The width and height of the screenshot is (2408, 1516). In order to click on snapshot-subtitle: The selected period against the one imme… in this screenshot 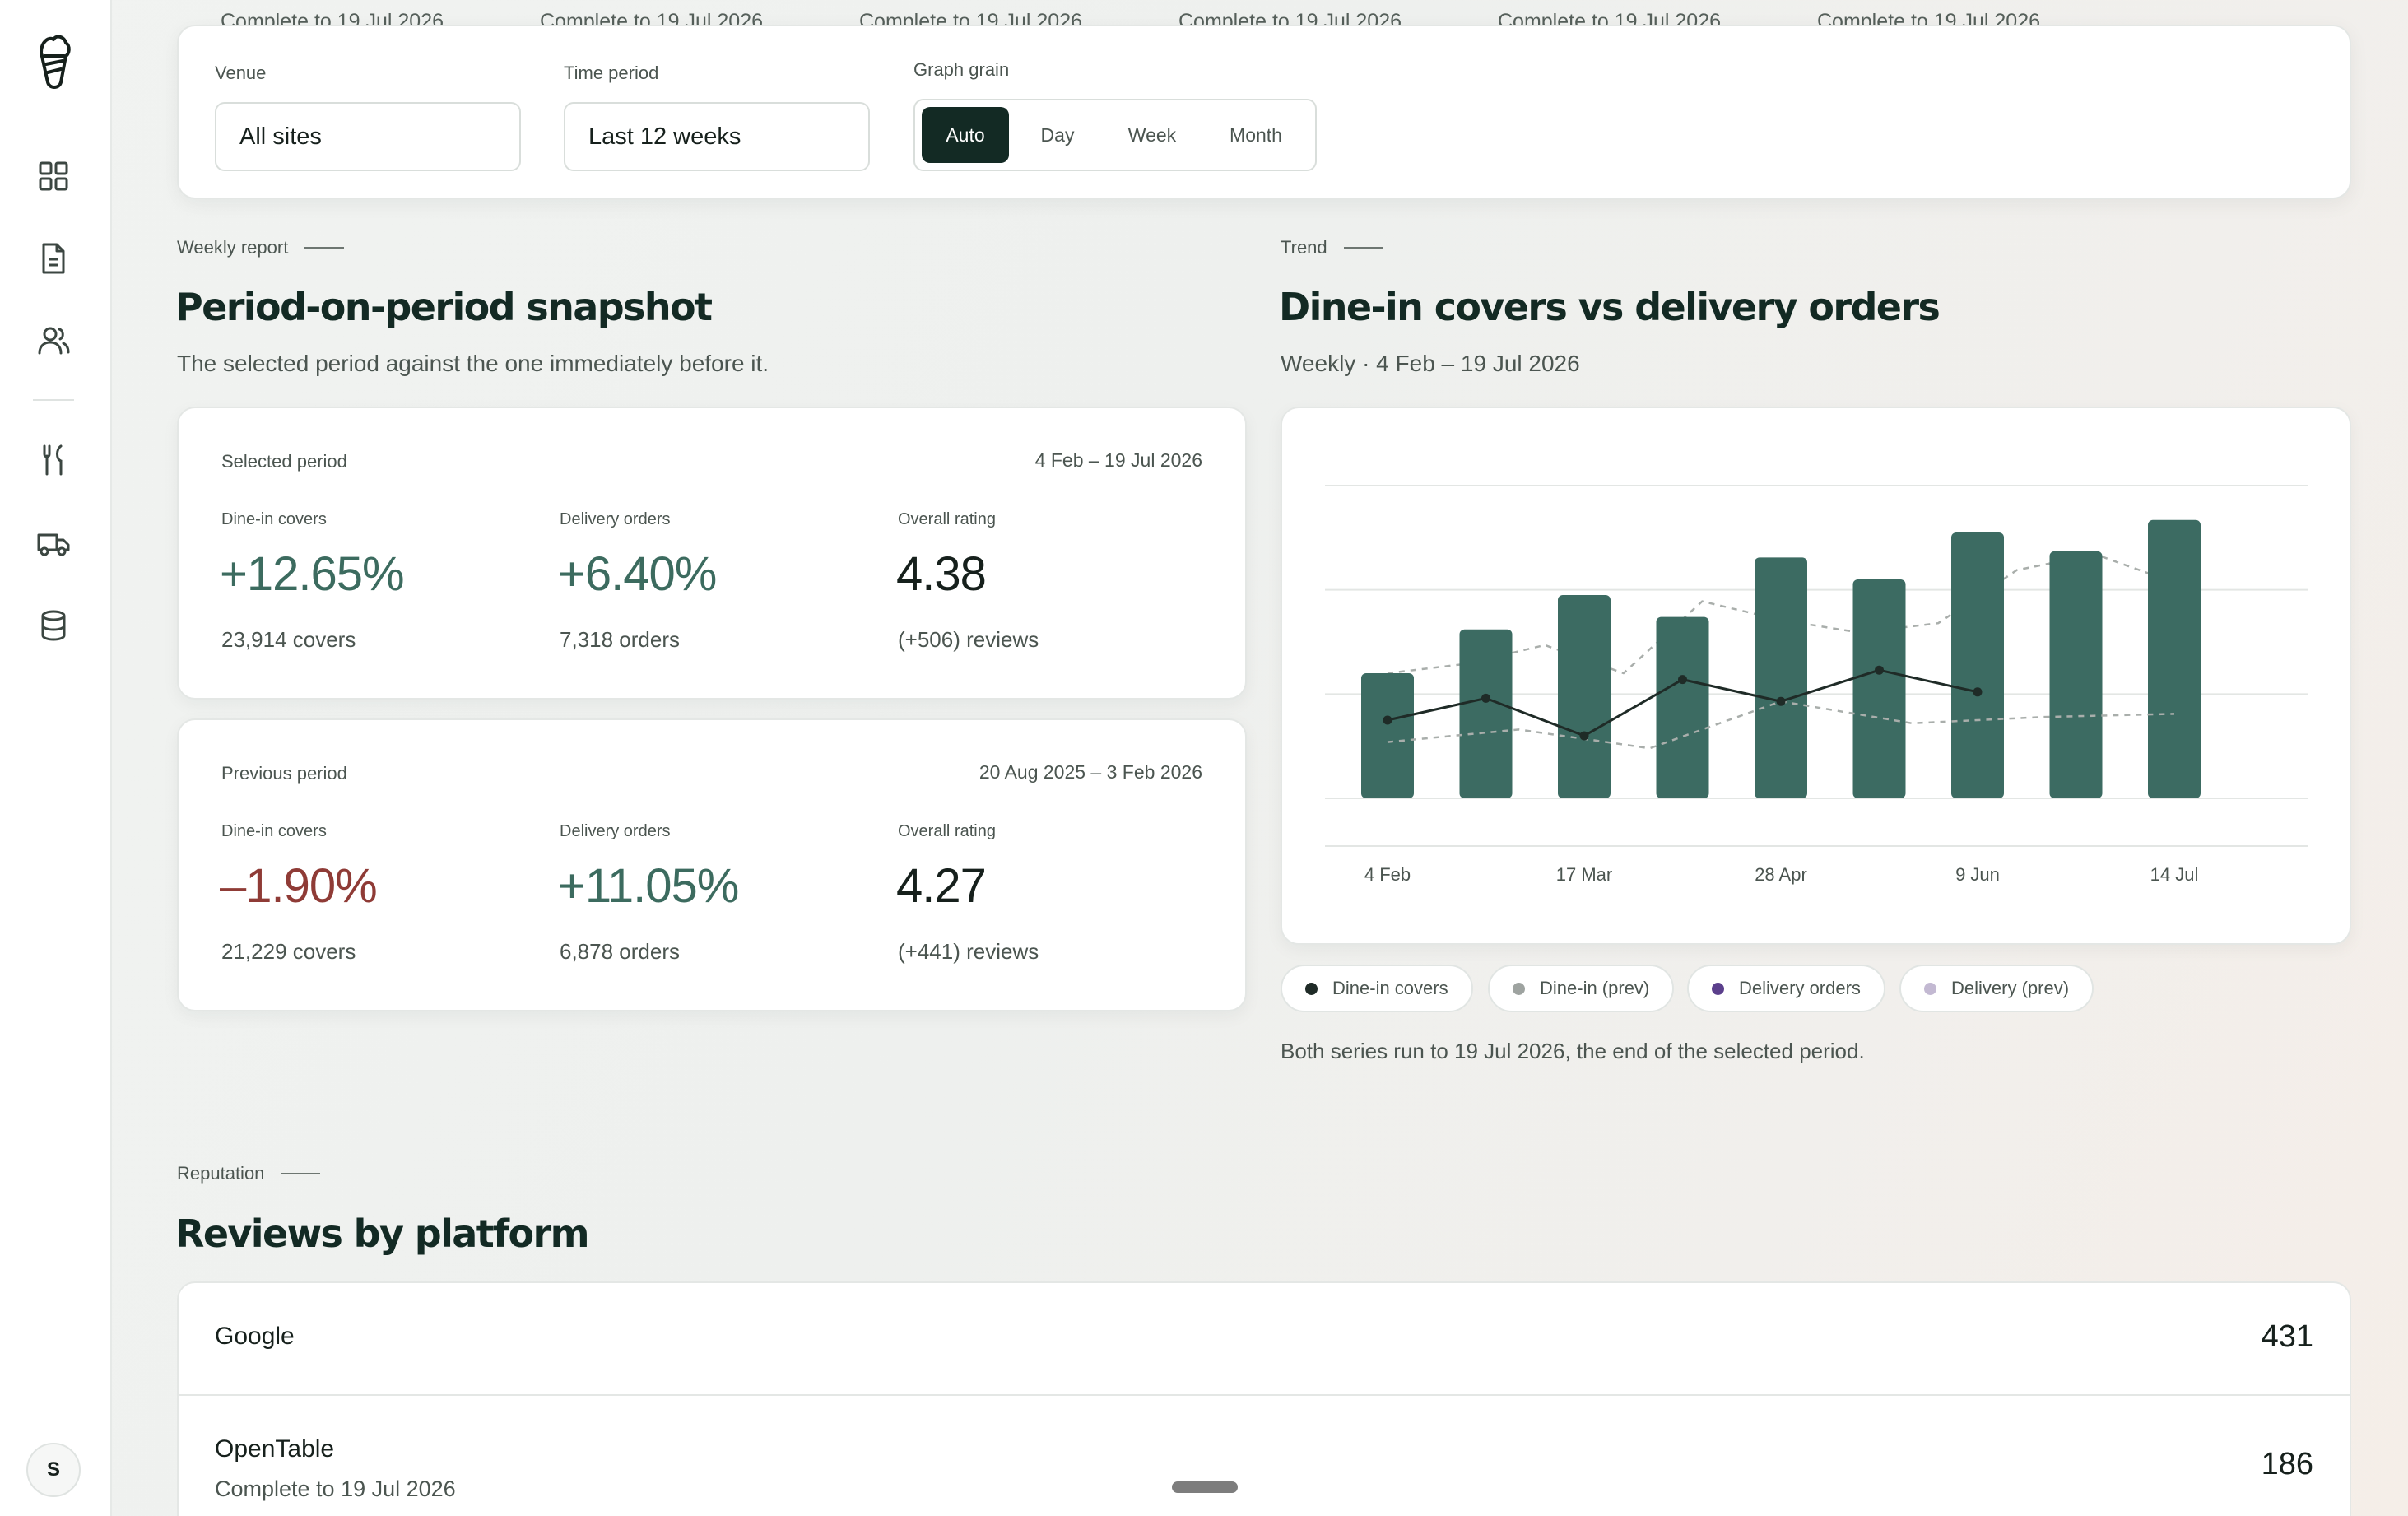, I will do `click(473, 363)`.